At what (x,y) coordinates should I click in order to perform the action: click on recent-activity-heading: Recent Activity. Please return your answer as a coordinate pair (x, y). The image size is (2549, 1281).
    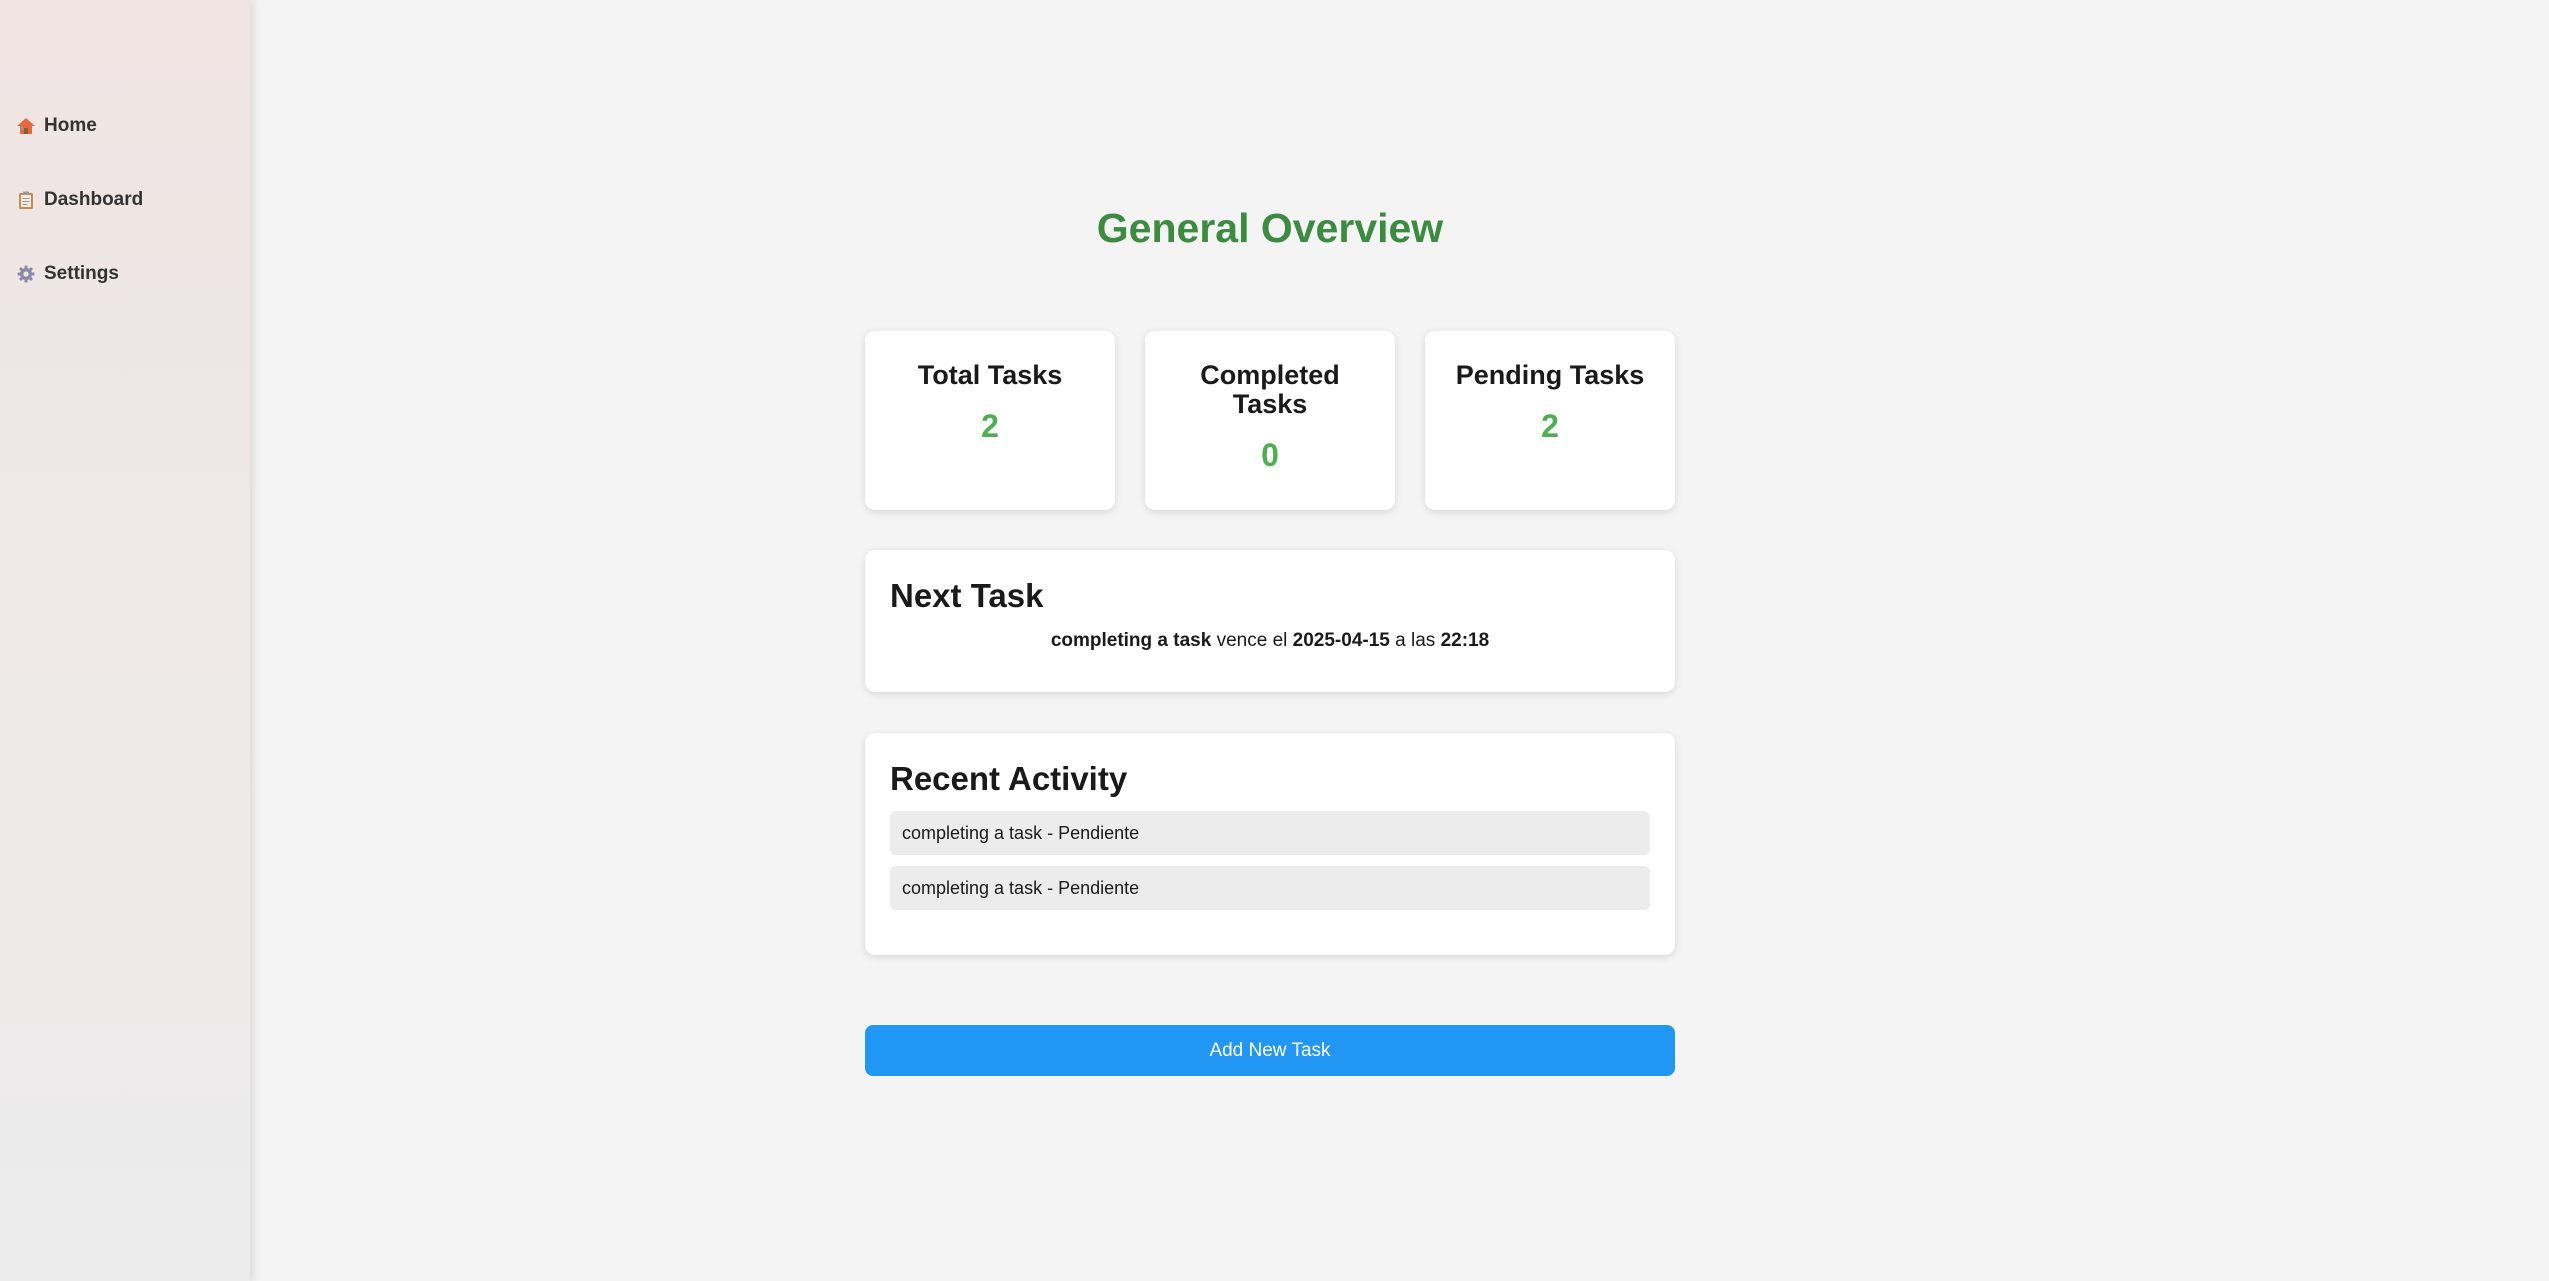
    Looking at the image, I should click on (1009, 778).